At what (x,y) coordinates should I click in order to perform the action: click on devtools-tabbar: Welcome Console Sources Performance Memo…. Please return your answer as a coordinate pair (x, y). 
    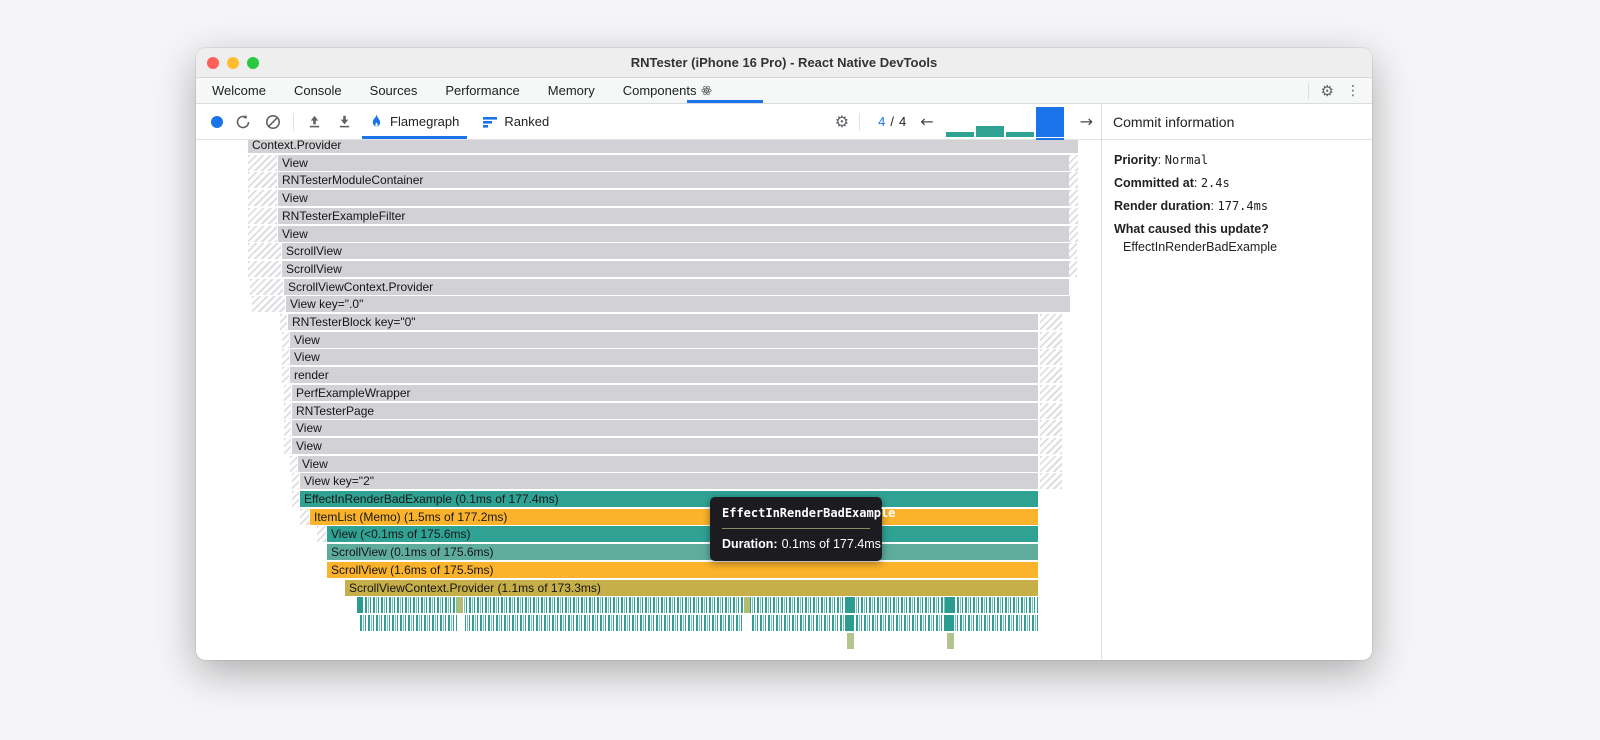
    Looking at the image, I should click on (784, 91).